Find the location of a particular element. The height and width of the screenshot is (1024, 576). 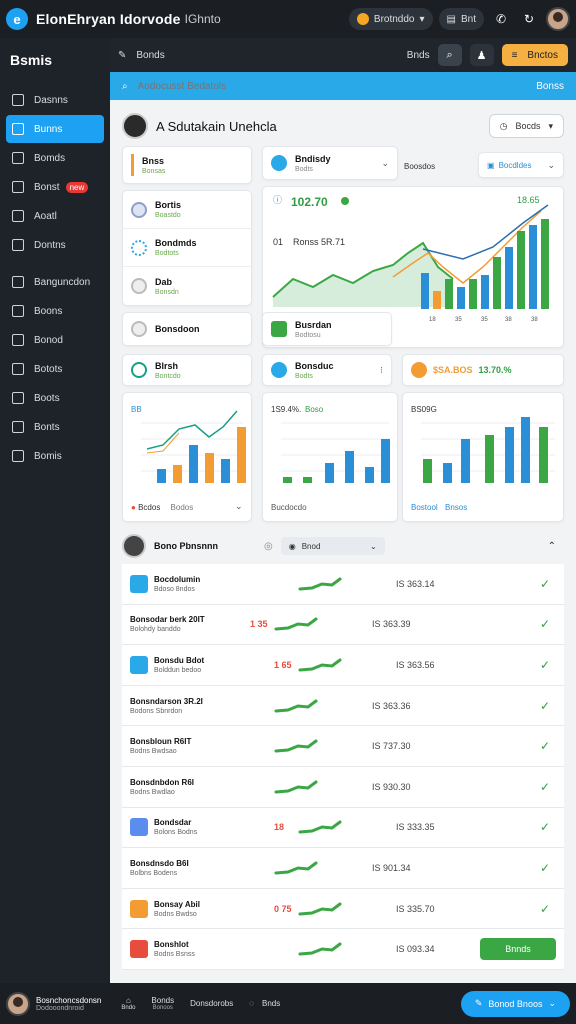

summary-card-9: Bonsduc Bodts ⁝ is located at coordinates (327, 370).